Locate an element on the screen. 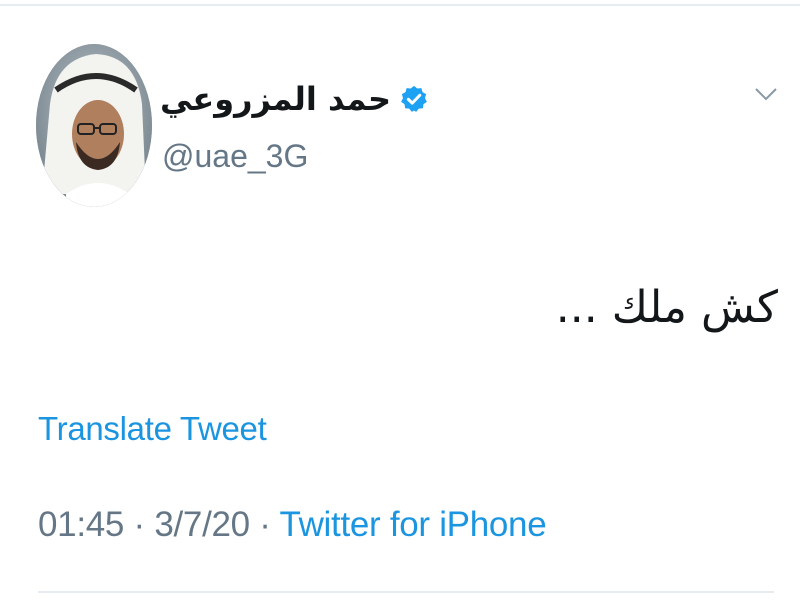 The height and width of the screenshot is (600, 800). author-display-name: حمد المزروعي is located at coordinates (275, 99).